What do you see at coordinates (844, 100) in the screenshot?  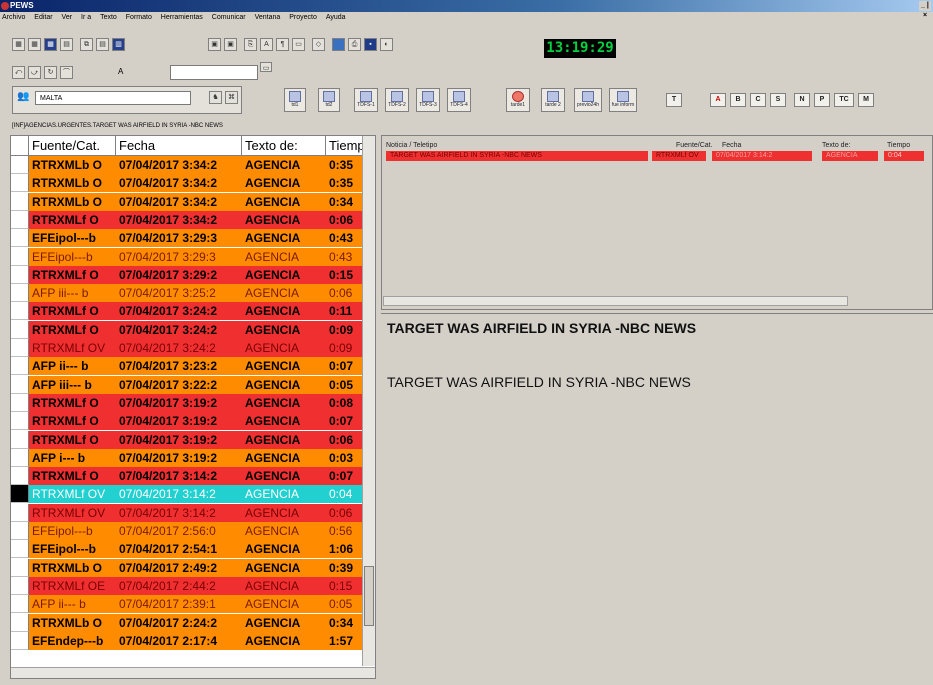 I see `tc-button: TC` at bounding box center [844, 100].